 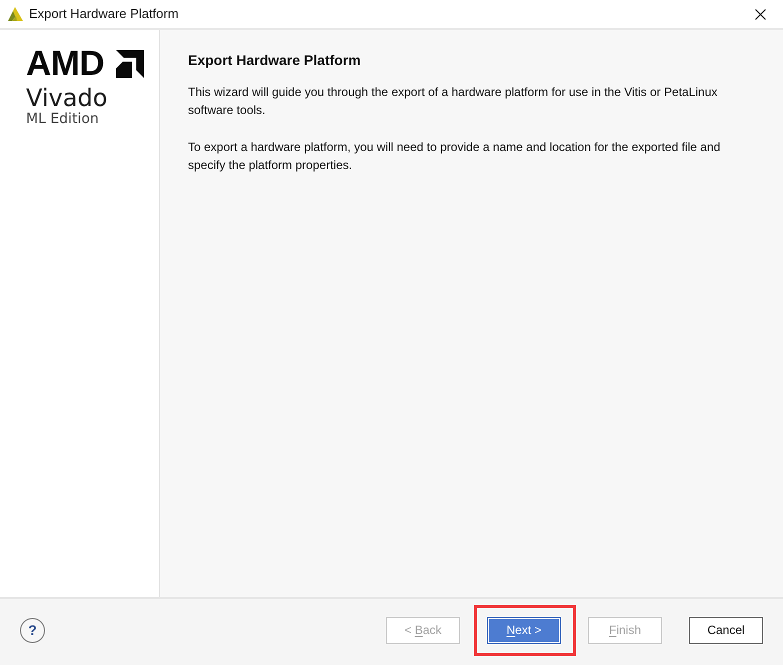 What do you see at coordinates (274, 60) in the screenshot?
I see `page-heading: Export Hardware Platform` at bounding box center [274, 60].